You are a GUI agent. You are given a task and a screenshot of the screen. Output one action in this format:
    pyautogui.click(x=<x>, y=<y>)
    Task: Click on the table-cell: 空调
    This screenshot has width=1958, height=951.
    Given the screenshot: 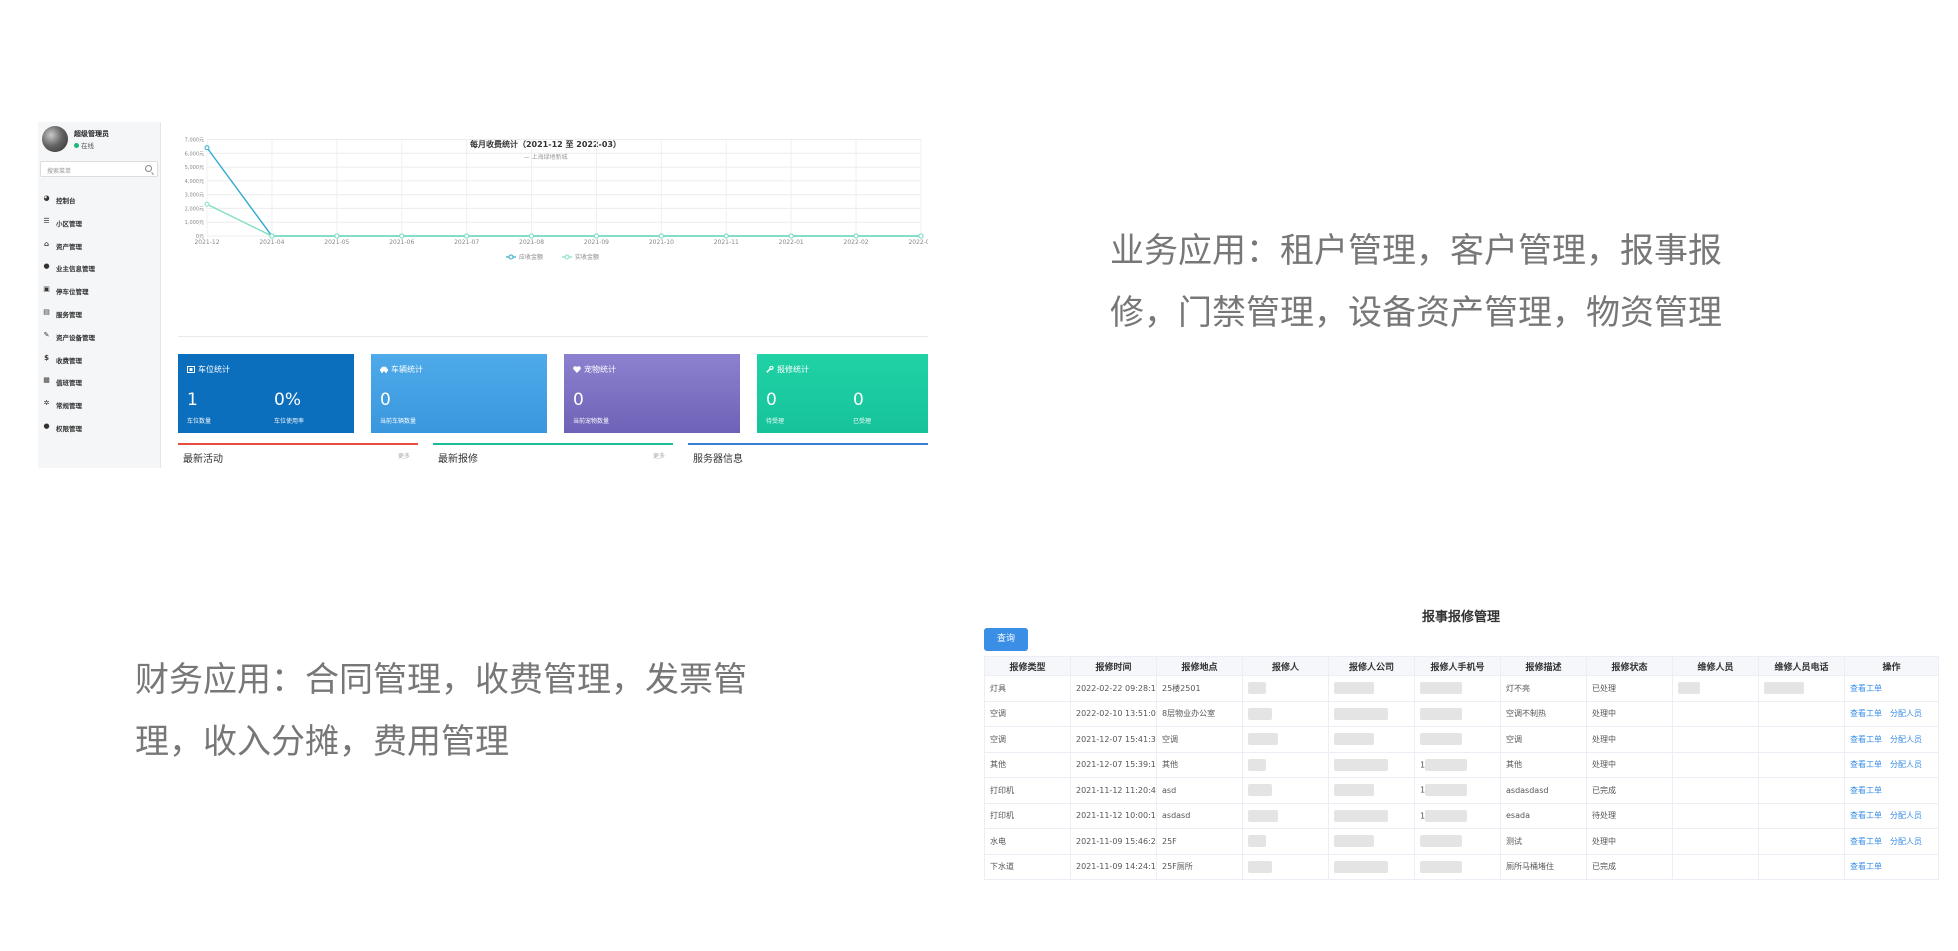 What is the action you would take?
    pyautogui.click(x=1027, y=713)
    